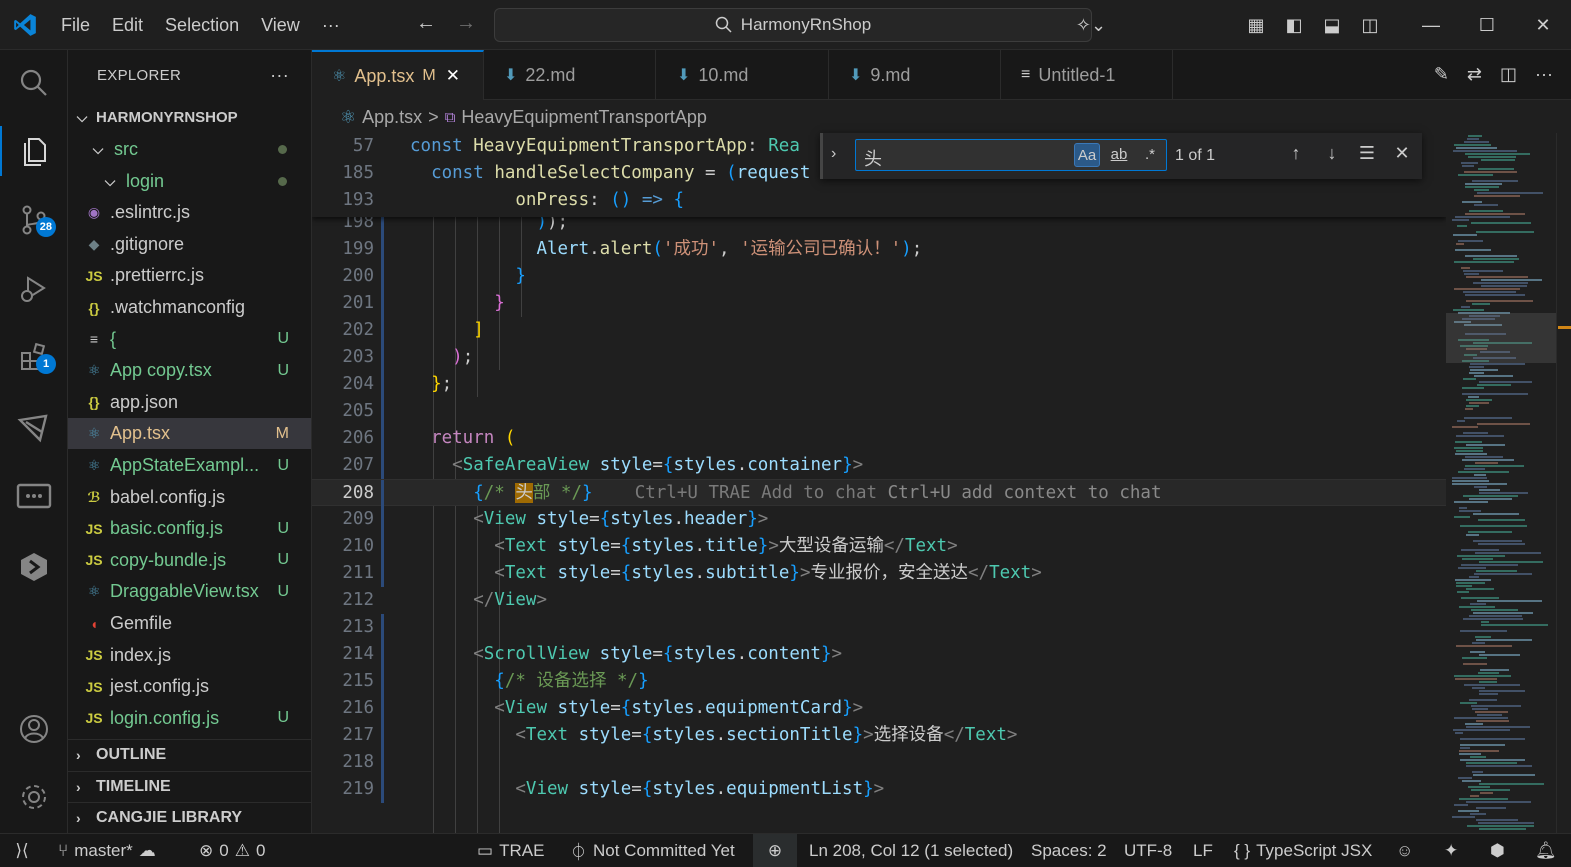  I want to click on copilot-status: ☺, so click(1404, 850).